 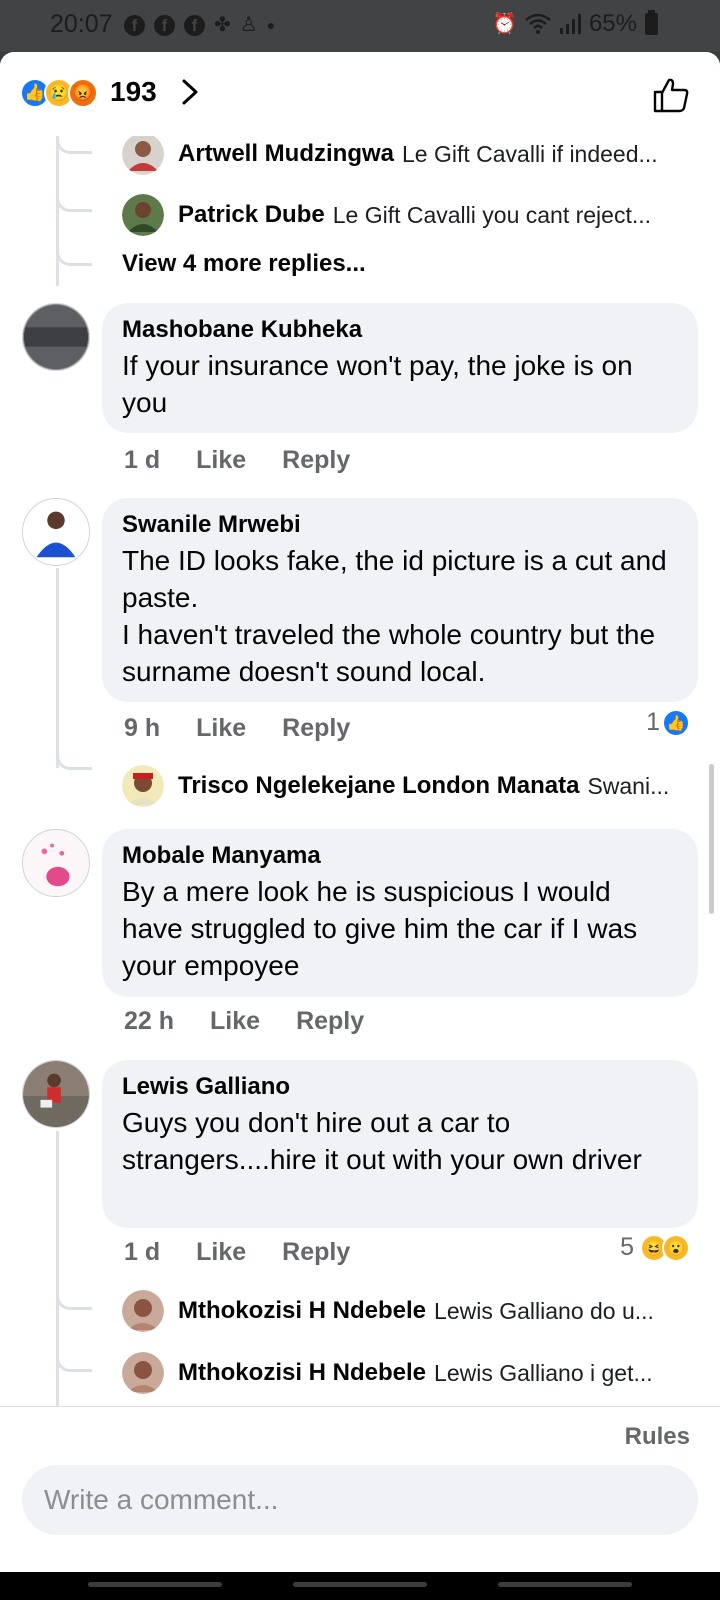 I want to click on comment-reactions: 1 👍, so click(x=668, y=722).